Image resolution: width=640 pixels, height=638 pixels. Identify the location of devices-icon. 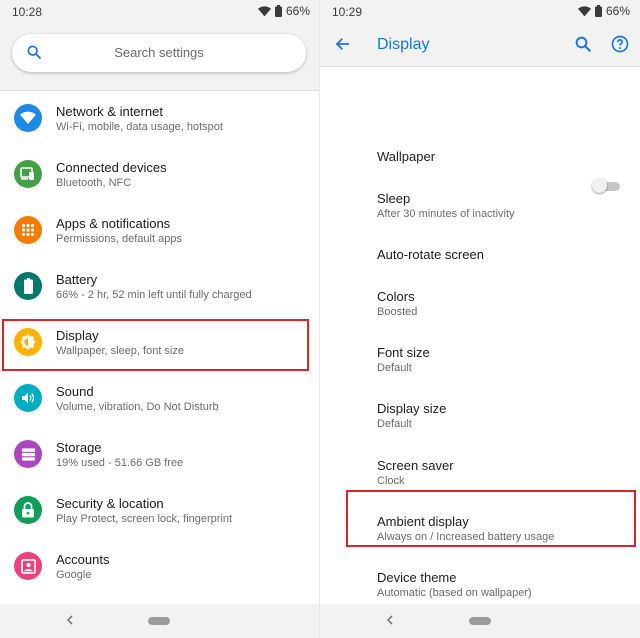
(28, 174).